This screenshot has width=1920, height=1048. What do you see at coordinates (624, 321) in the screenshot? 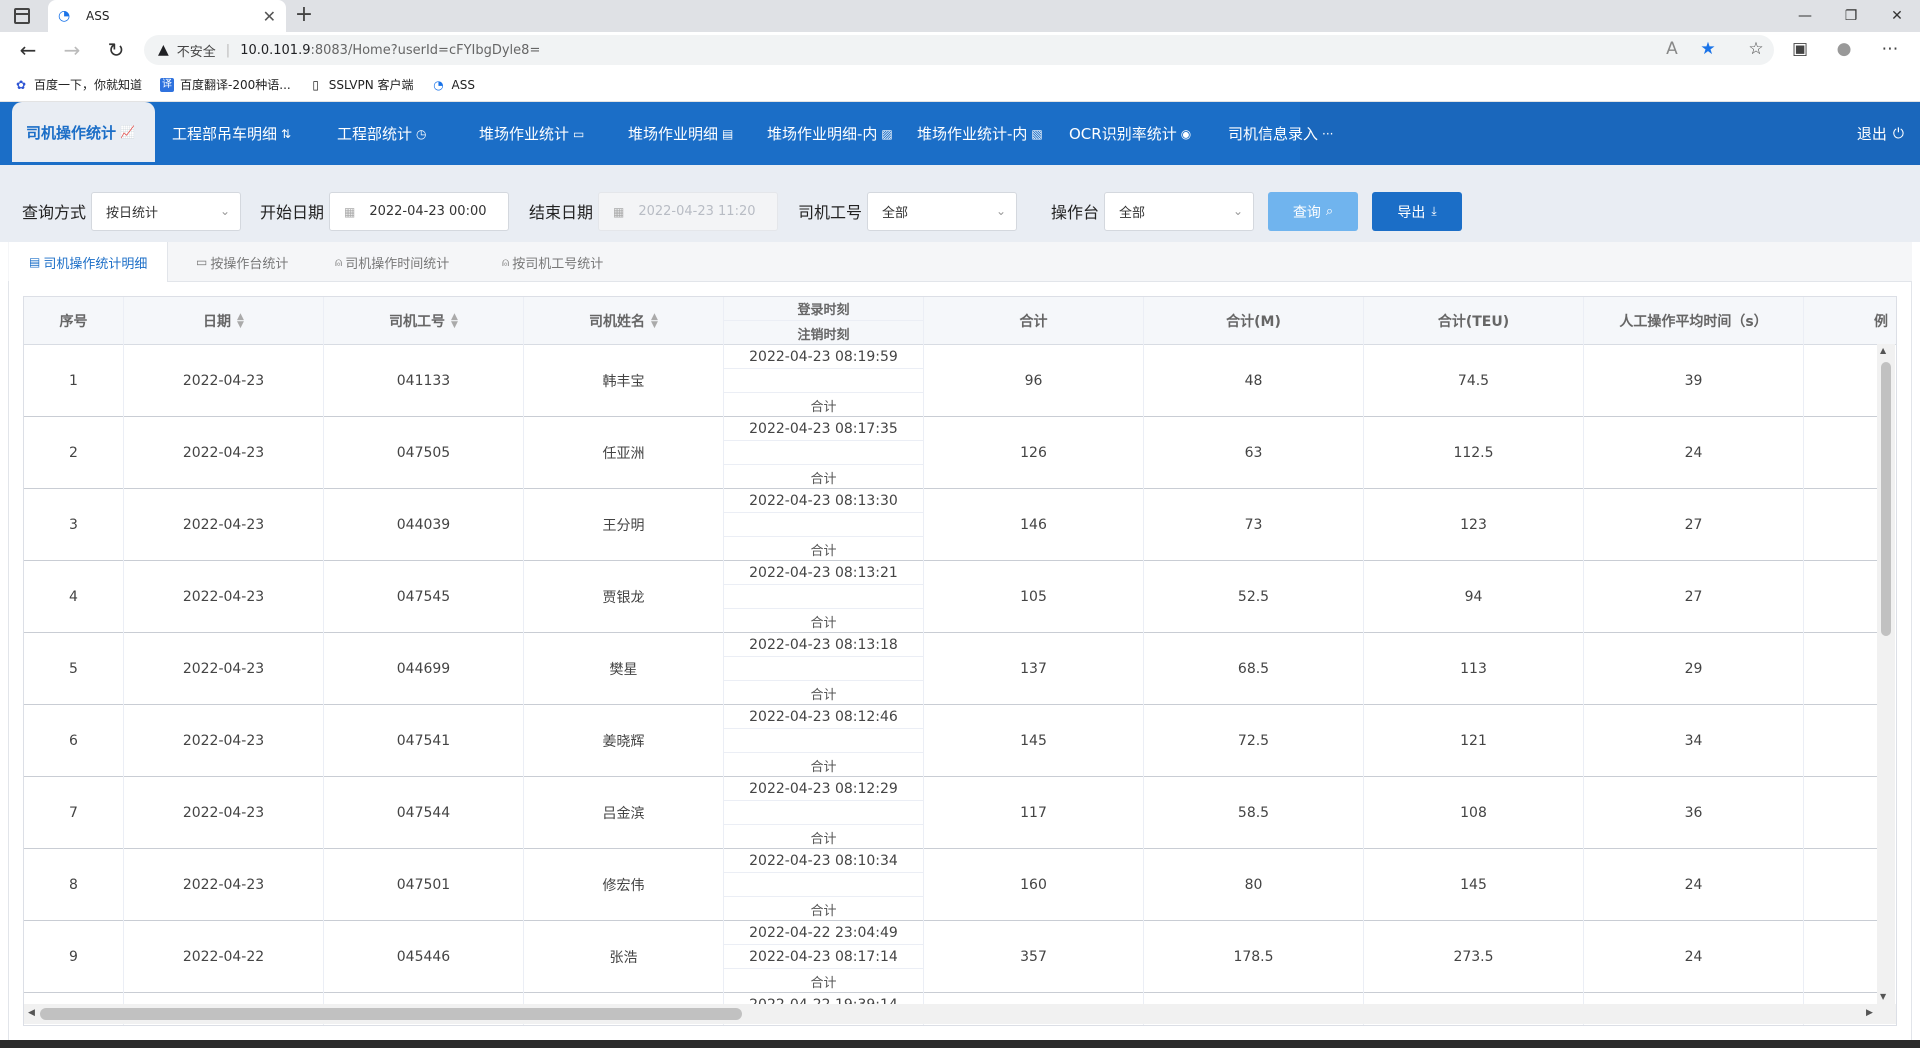
I see `col-driver-name: 司机姓名 ▲ ▼` at bounding box center [624, 321].